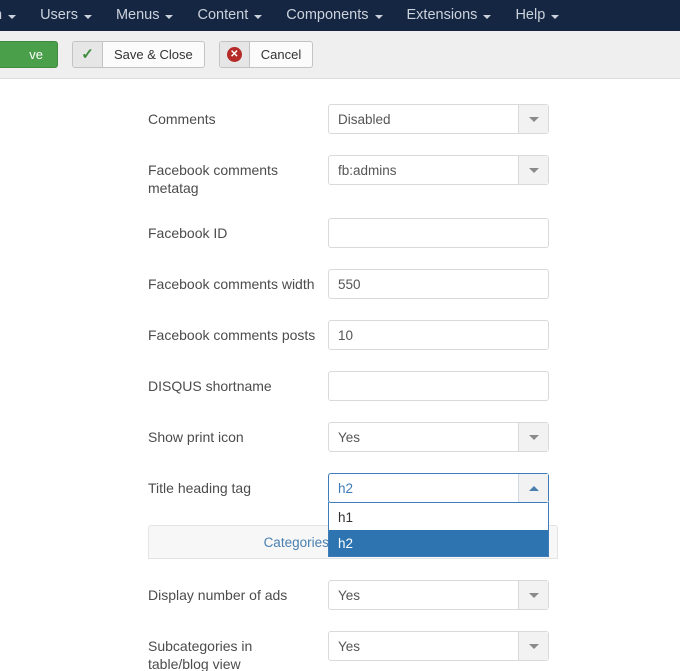 This screenshot has height=671, width=680. What do you see at coordinates (234, 54) in the screenshot?
I see `cancel-circle-icon: ✕` at bounding box center [234, 54].